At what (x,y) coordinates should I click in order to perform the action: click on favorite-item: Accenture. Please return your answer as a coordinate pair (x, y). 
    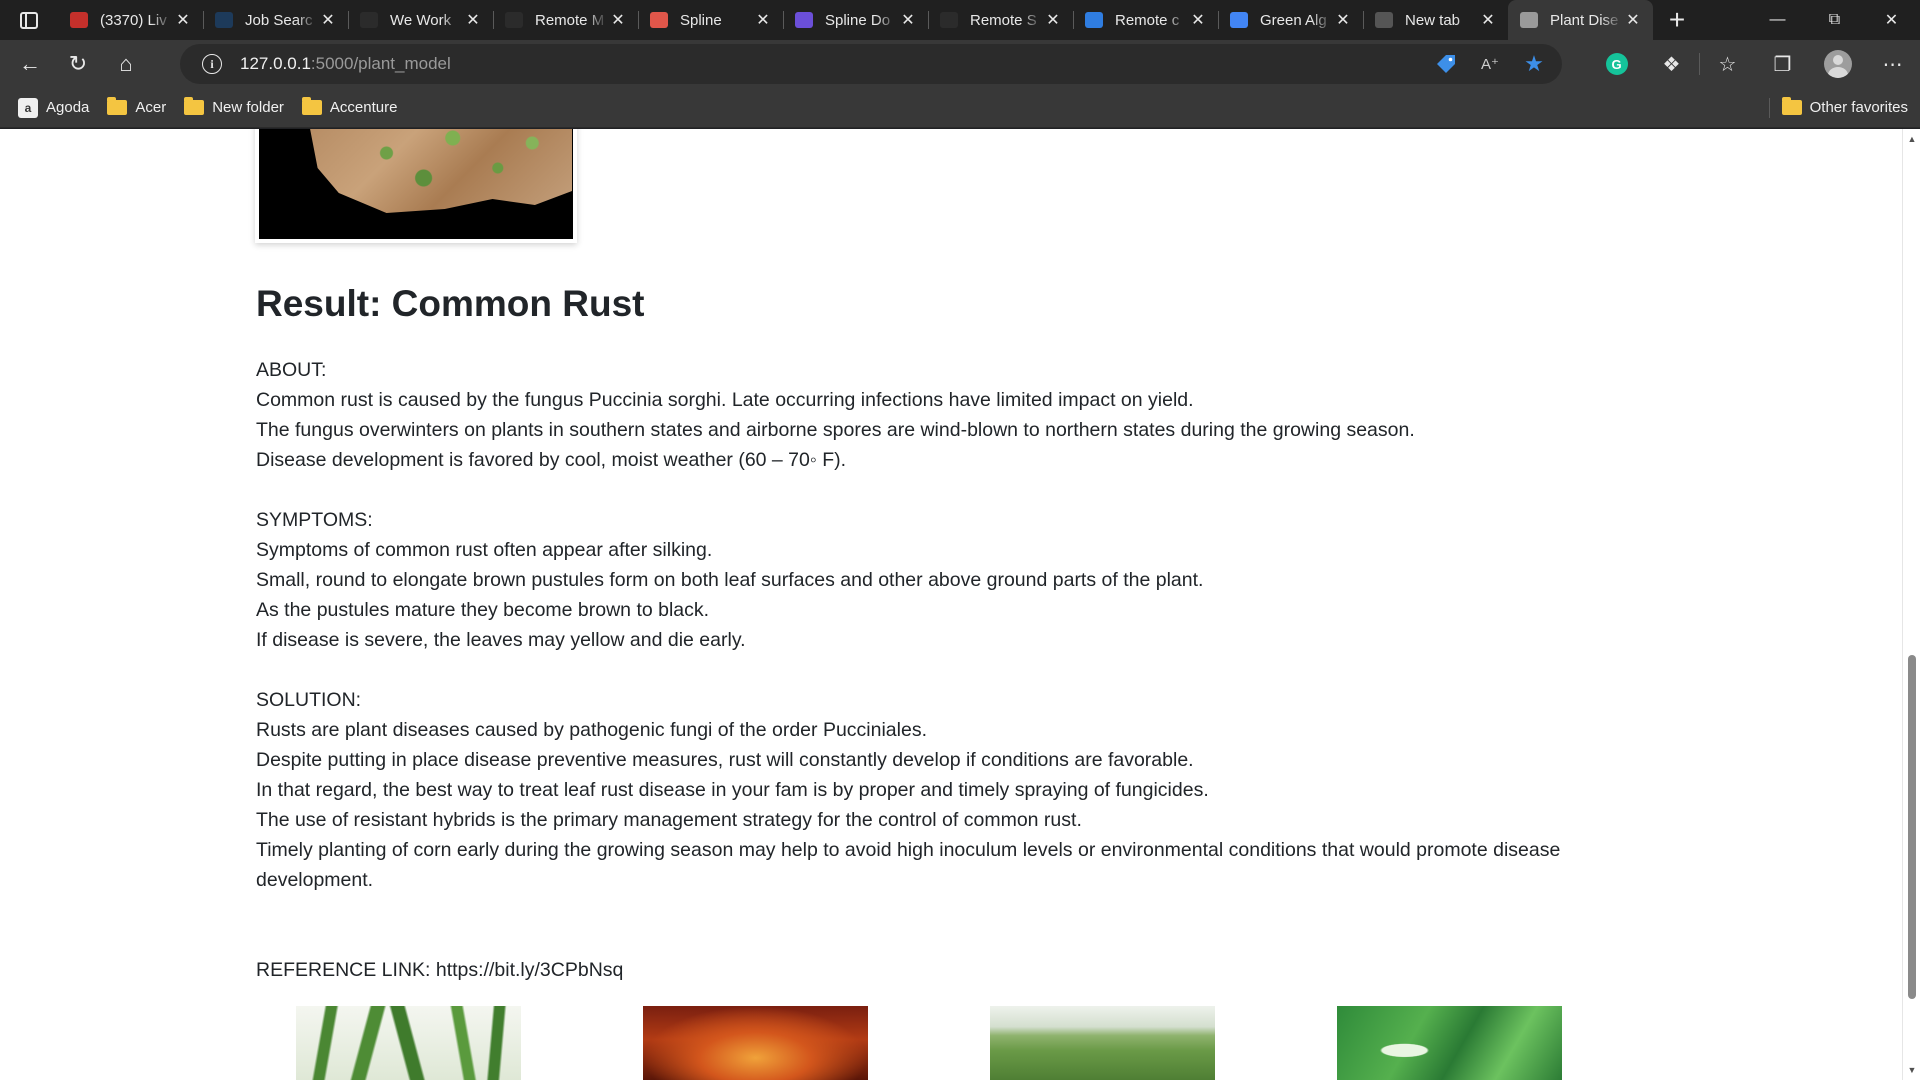
    Looking at the image, I should click on (349, 106).